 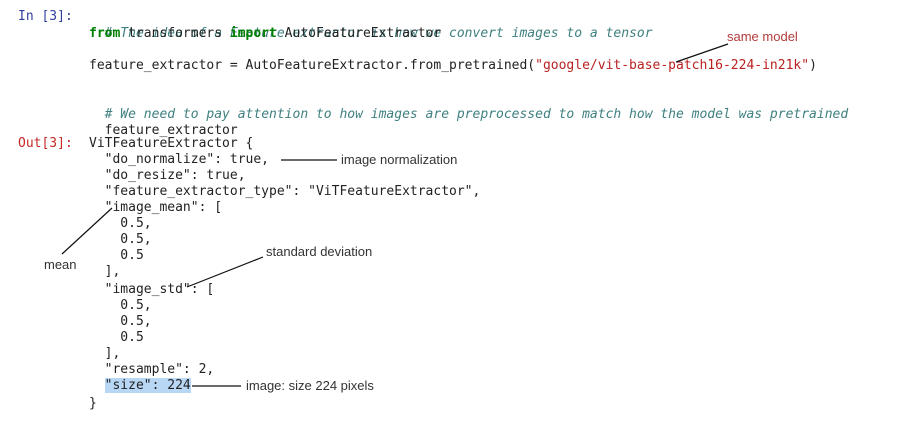 What do you see at coordinates (87, 231) in the screenshot?
I see `mean-pointer` at bounding box center [87, 231].